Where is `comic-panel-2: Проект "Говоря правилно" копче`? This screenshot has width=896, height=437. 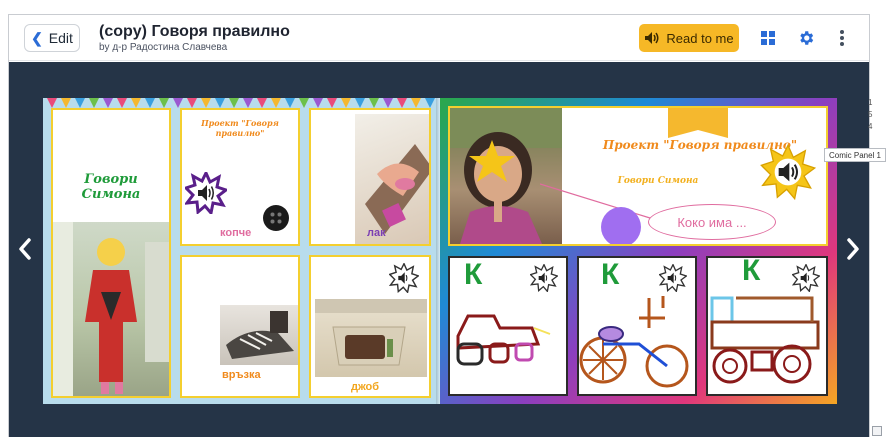 comic-panel-2: Проект "Говоря правилно" копче is located at coordinates (240, 177).